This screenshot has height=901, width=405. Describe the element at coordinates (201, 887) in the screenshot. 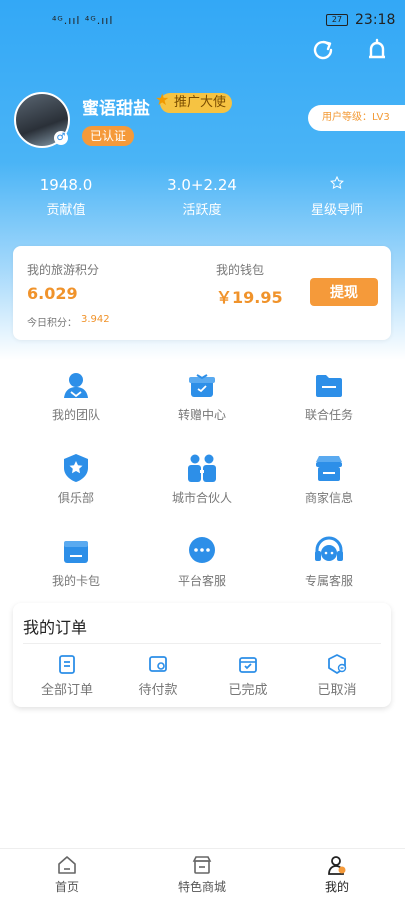

I see `tab-label: 特色商城` at that location.